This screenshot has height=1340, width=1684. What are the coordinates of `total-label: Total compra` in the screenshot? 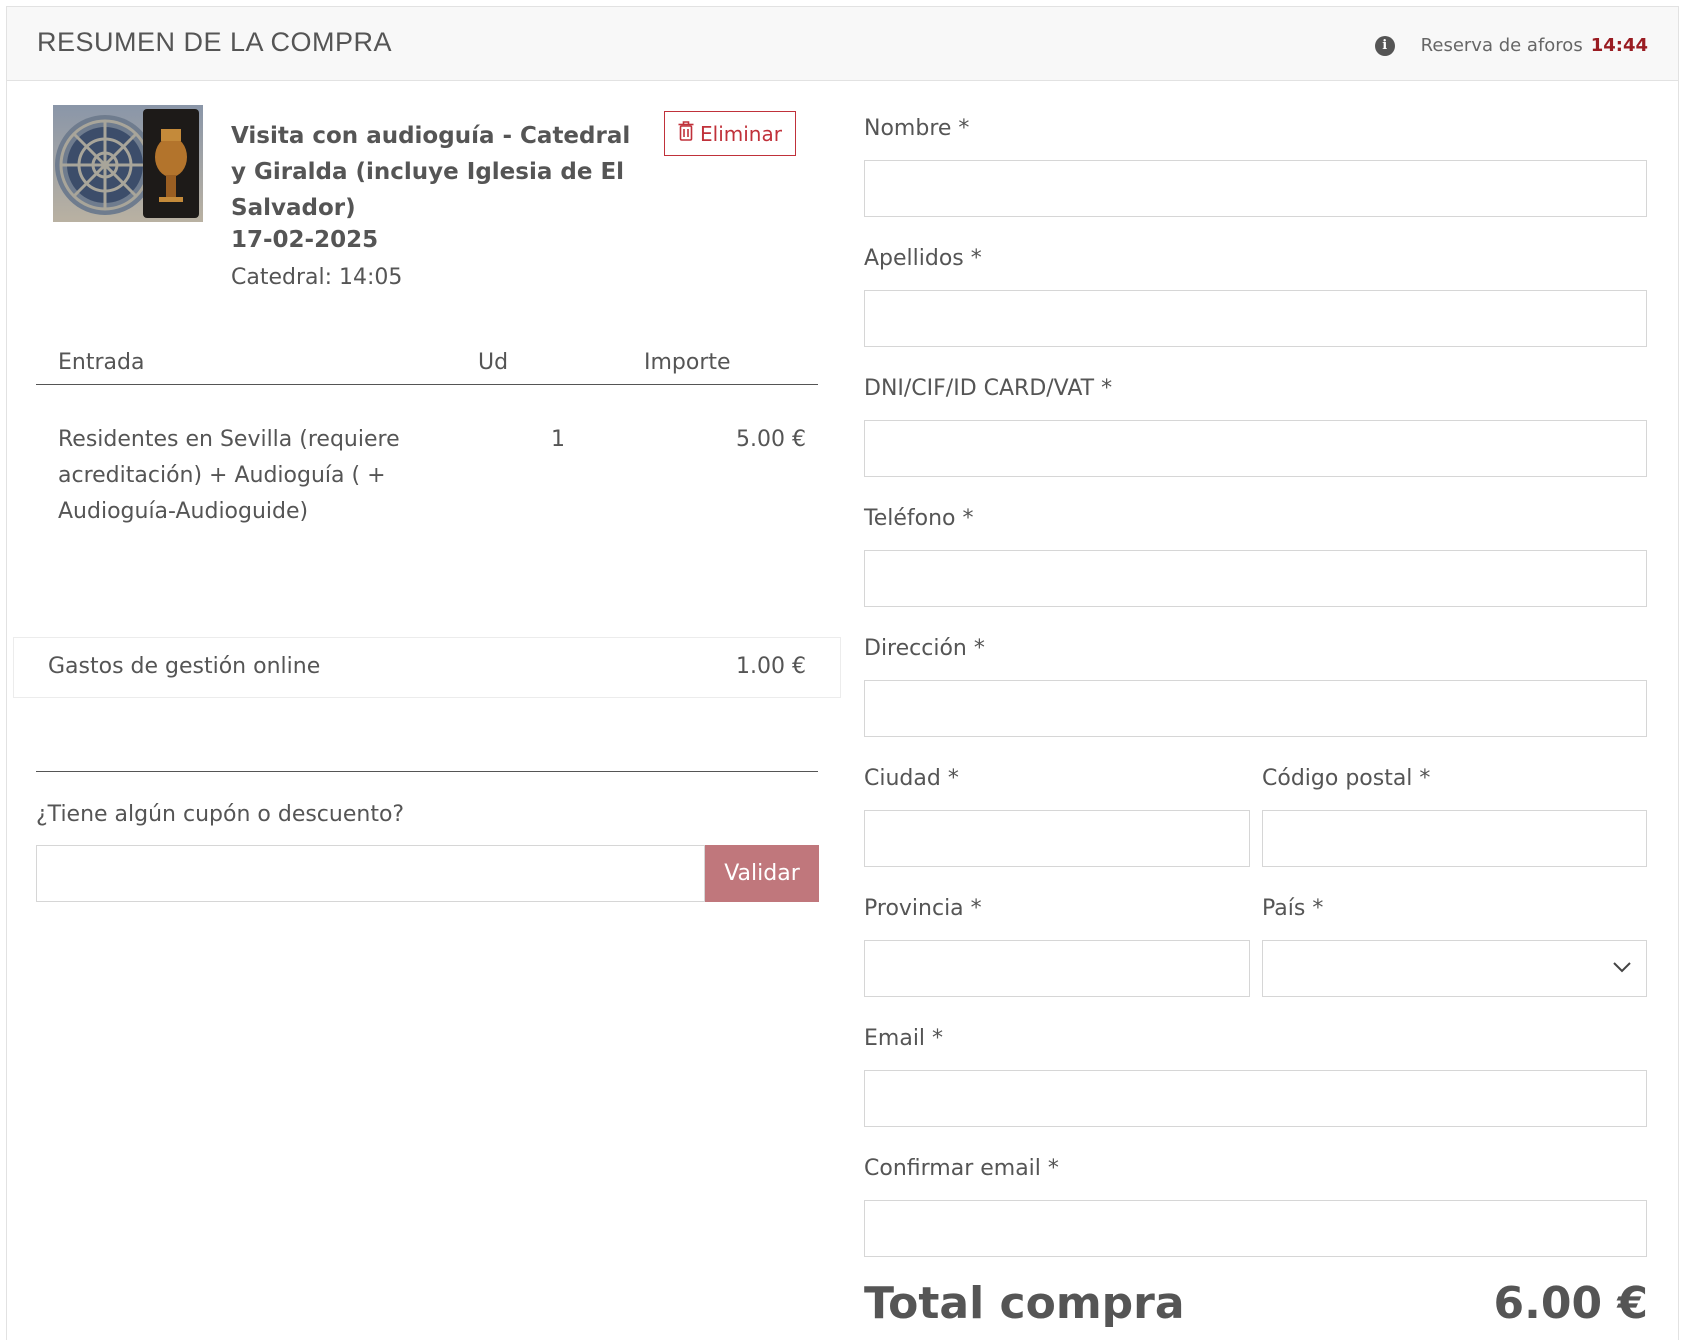 It's located at (1024, 1303).